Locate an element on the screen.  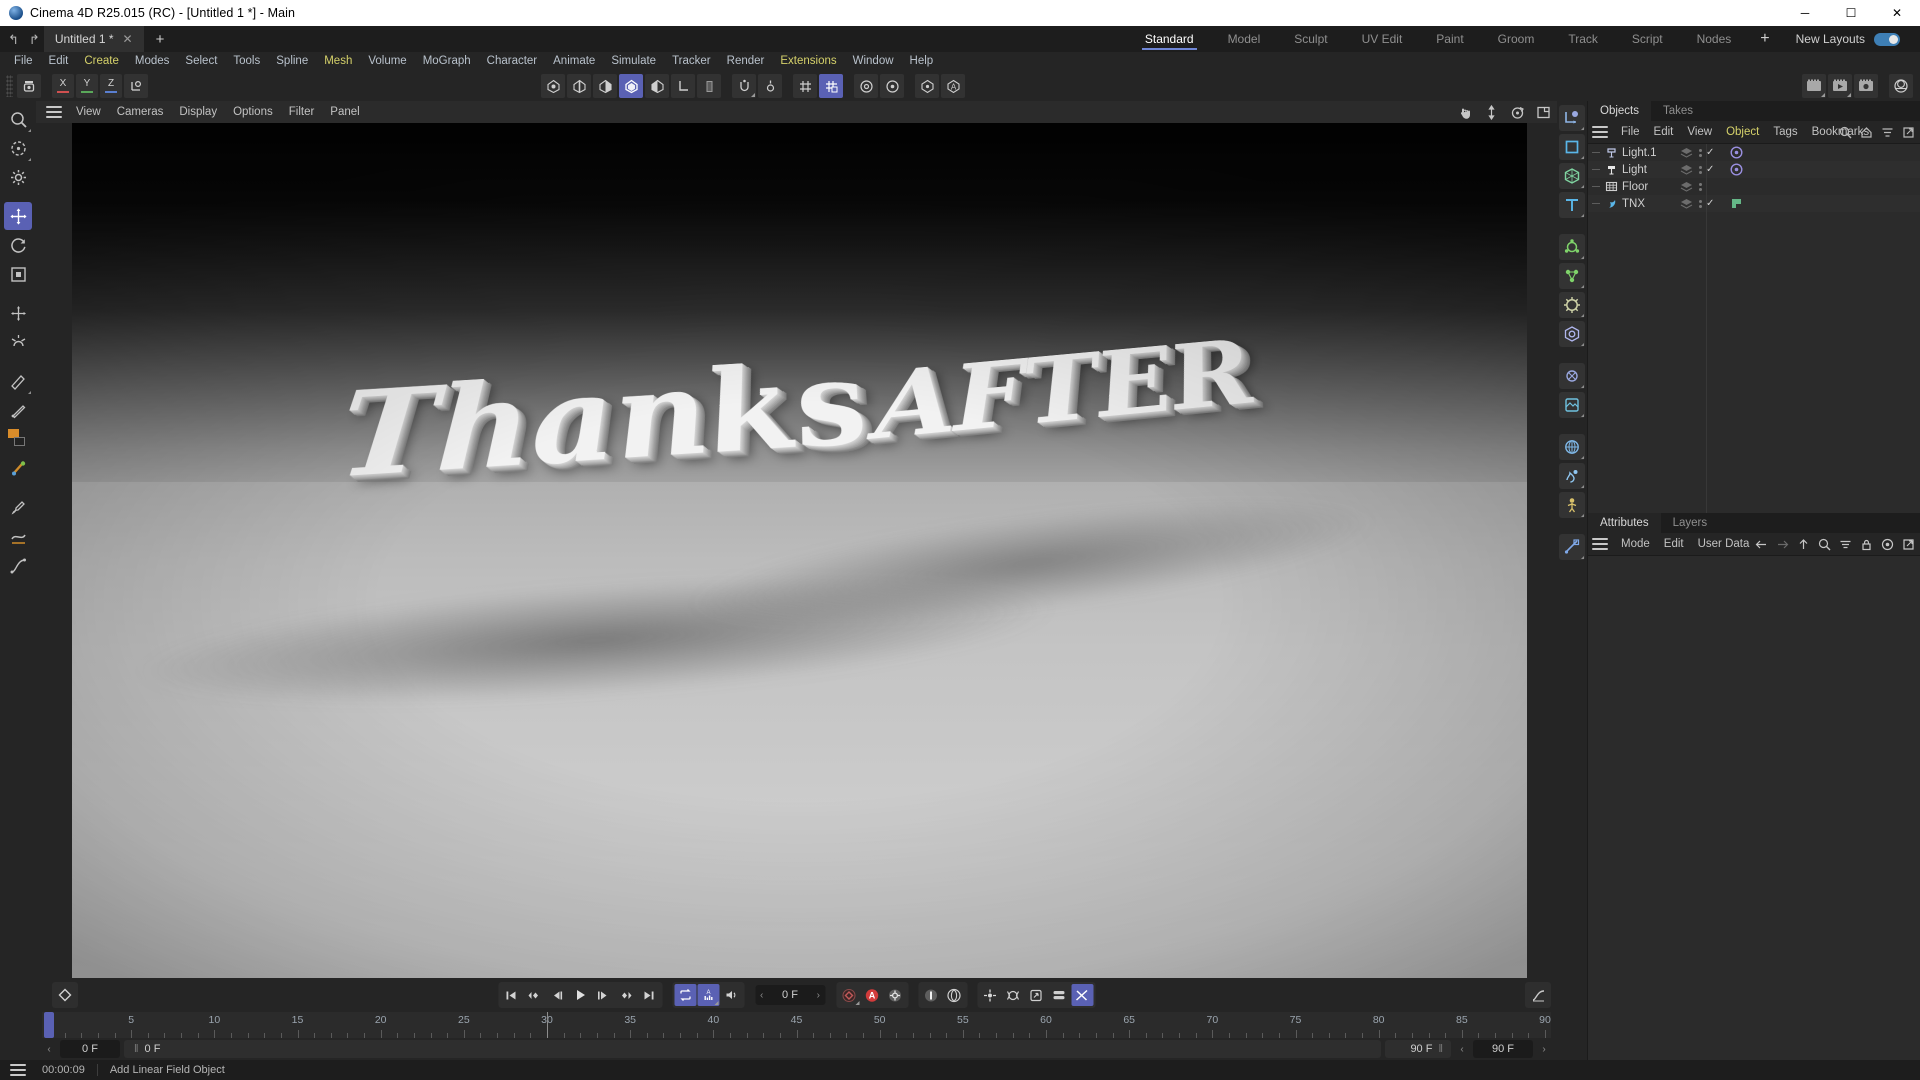
timeline-playhead is located at coordinates (49, 1025).